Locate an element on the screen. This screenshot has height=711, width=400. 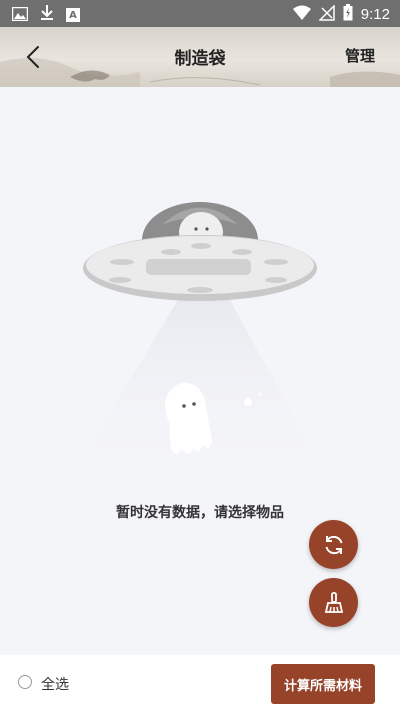
download-icon is located at coordinates (47, 15).